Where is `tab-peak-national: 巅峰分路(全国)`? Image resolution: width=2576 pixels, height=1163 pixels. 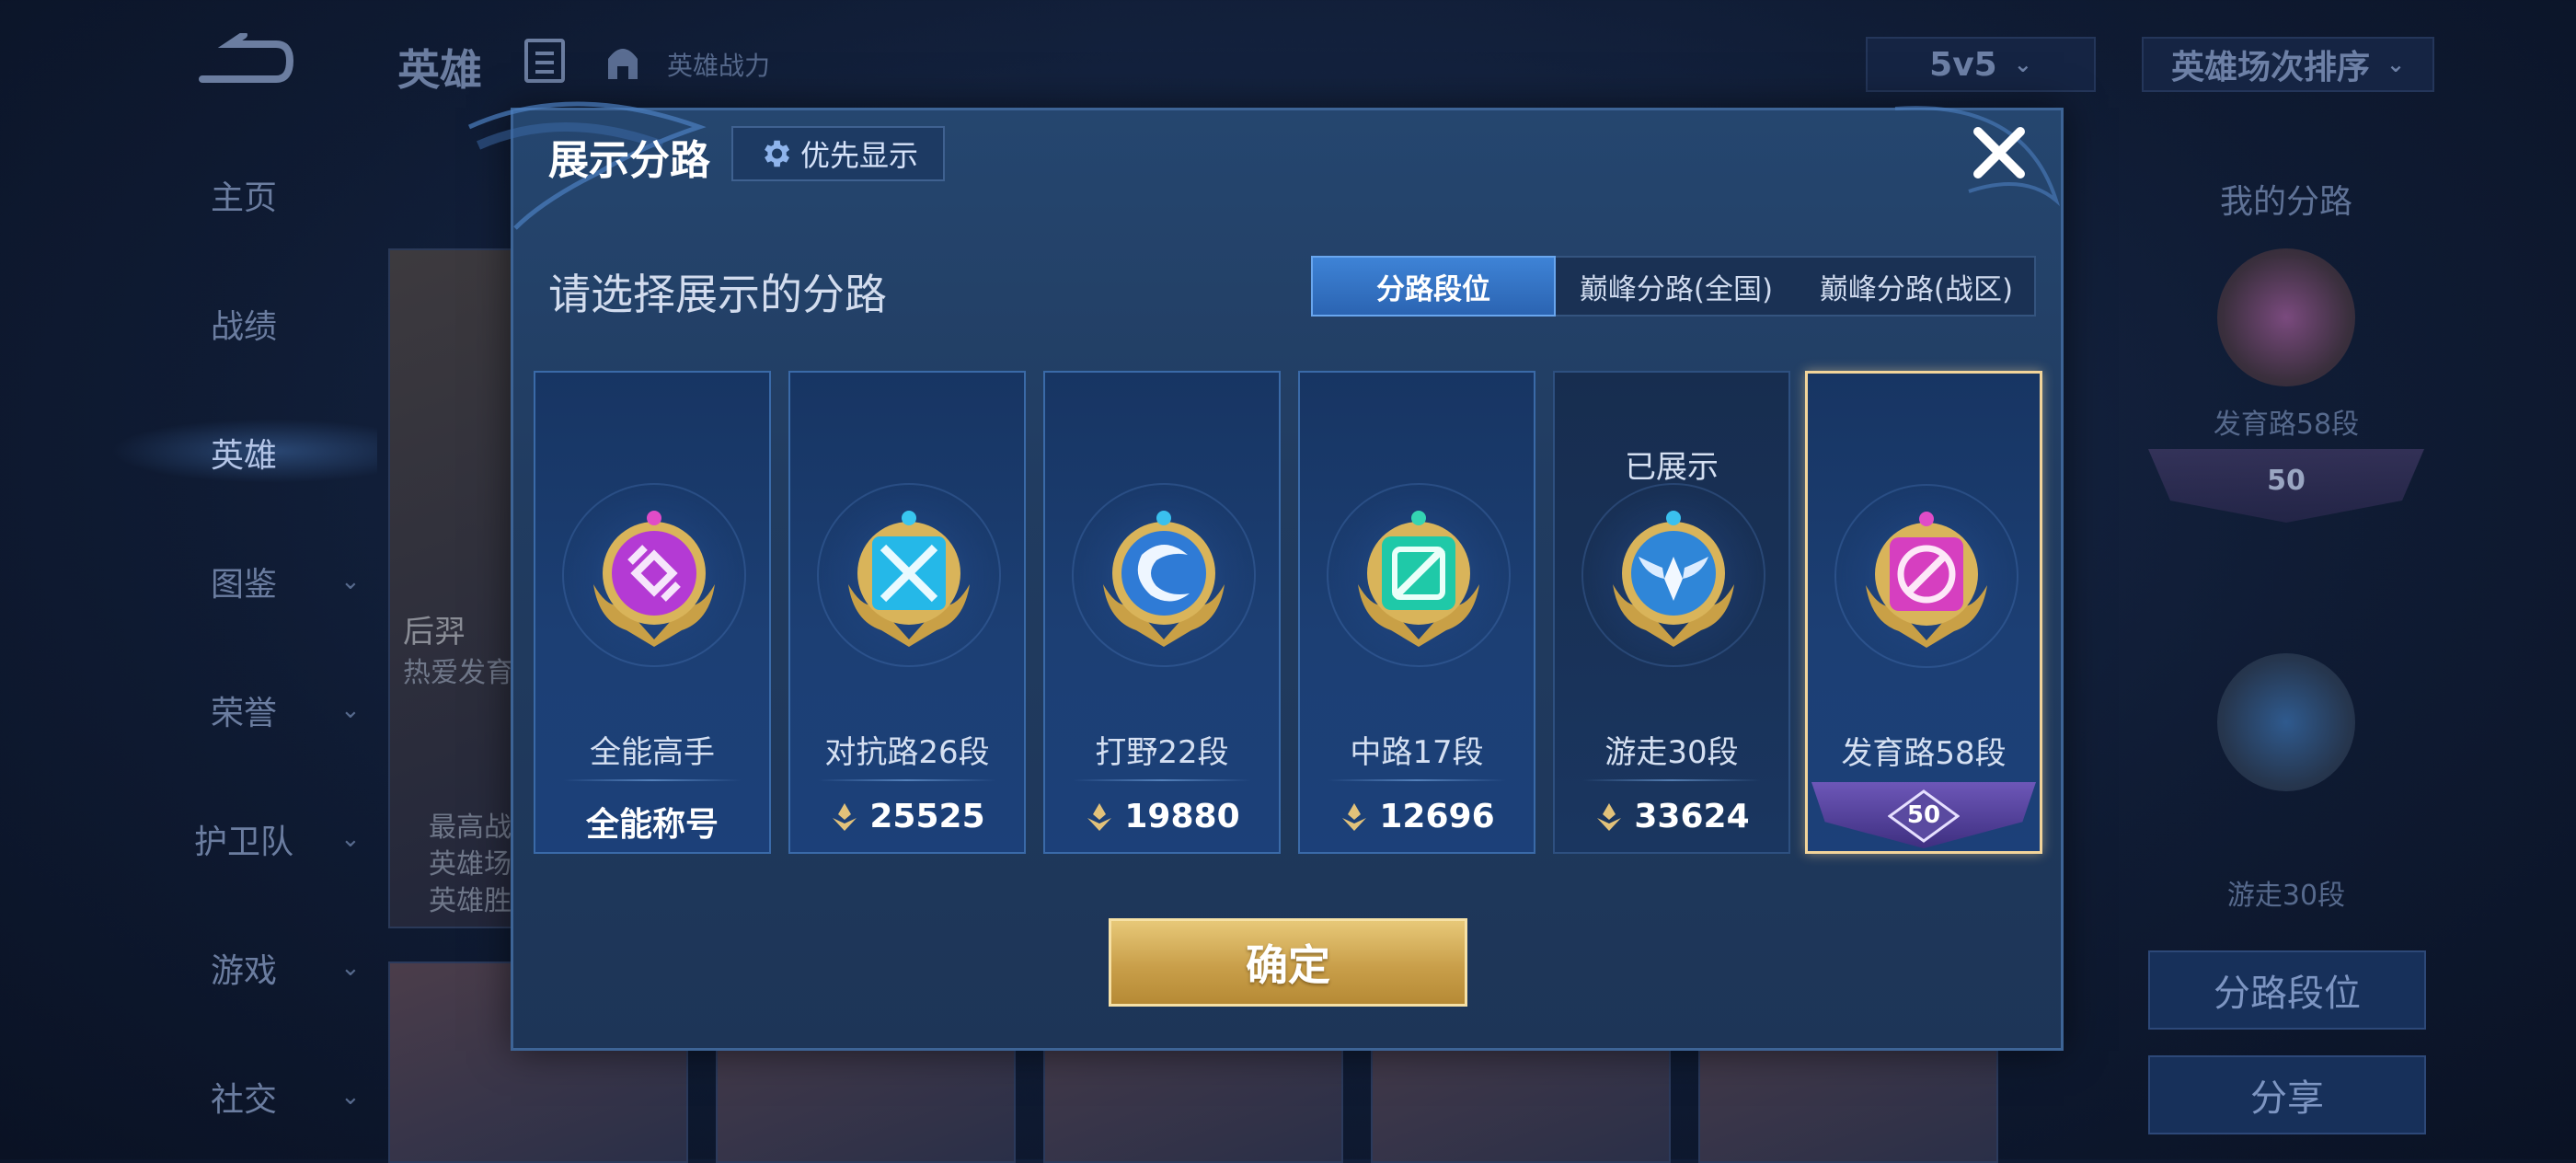 tab-peak-national: 巅峰分路(全国) is located at coordinates (1676, 286).